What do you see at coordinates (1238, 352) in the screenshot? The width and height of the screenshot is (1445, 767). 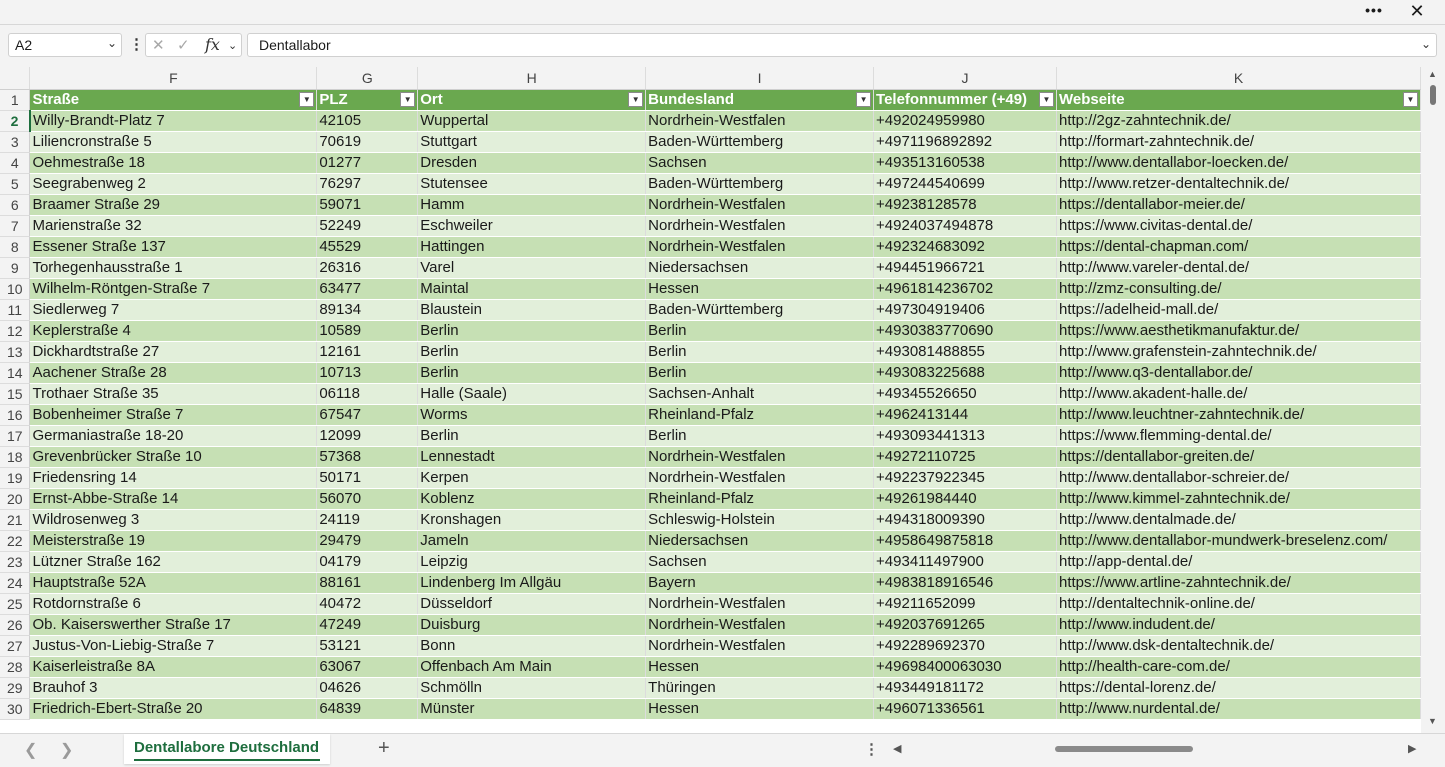 I see `table-cell: http://www.grafenstein-zahntechnik.de/` at bounding box center [1238, 352].